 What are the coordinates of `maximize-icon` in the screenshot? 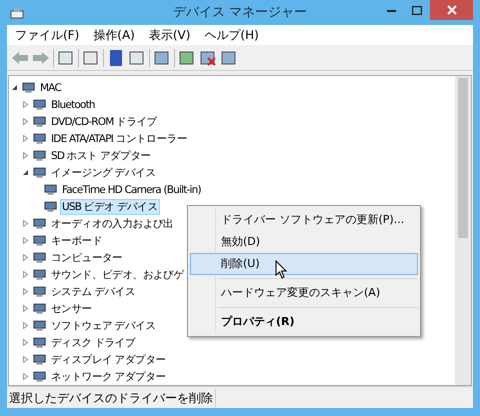 It's located at (417, 10).